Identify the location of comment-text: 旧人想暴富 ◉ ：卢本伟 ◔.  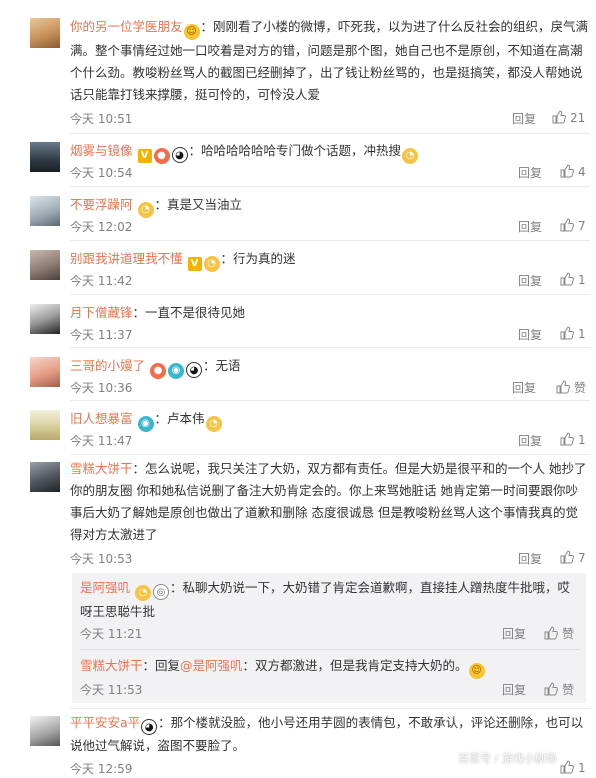
(330, 420).